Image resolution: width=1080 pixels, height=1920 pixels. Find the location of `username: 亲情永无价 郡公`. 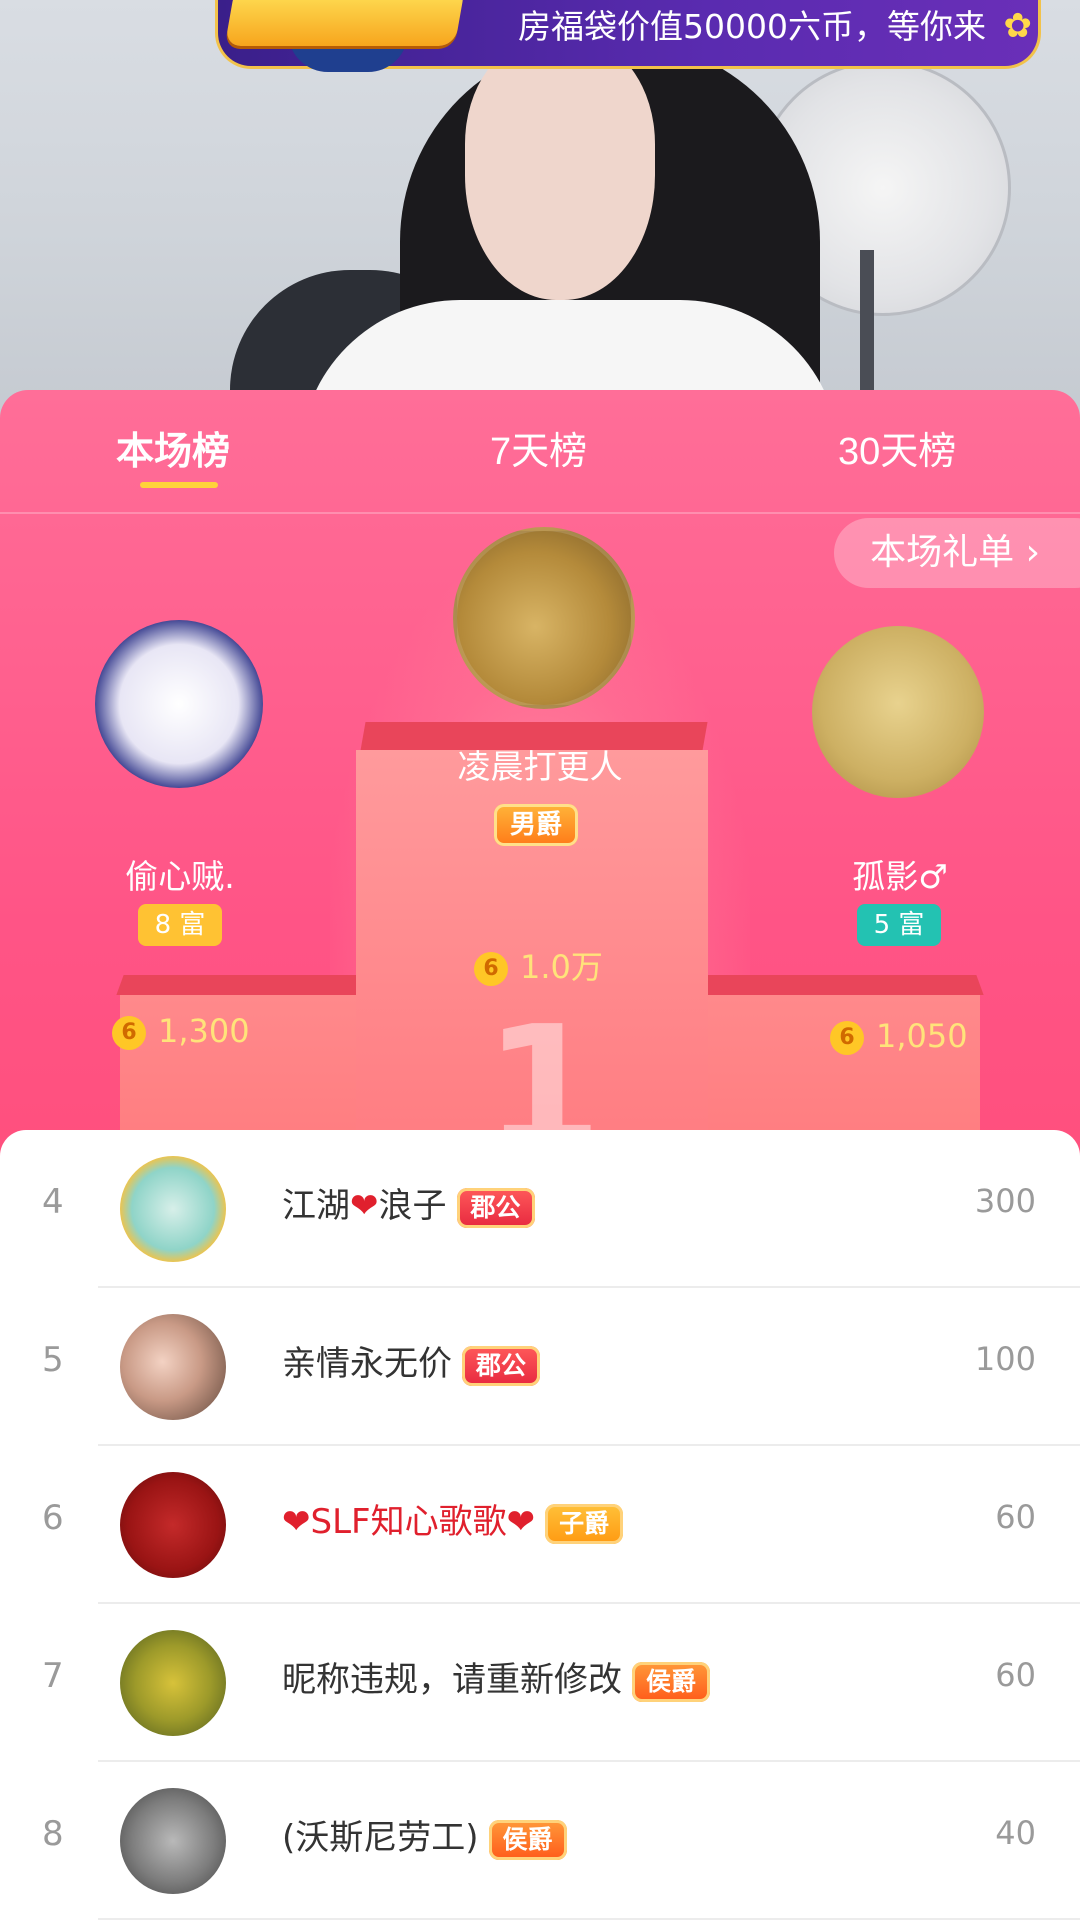

username: 亲情永无价 郡公 is located at coordinates (411, 1361).